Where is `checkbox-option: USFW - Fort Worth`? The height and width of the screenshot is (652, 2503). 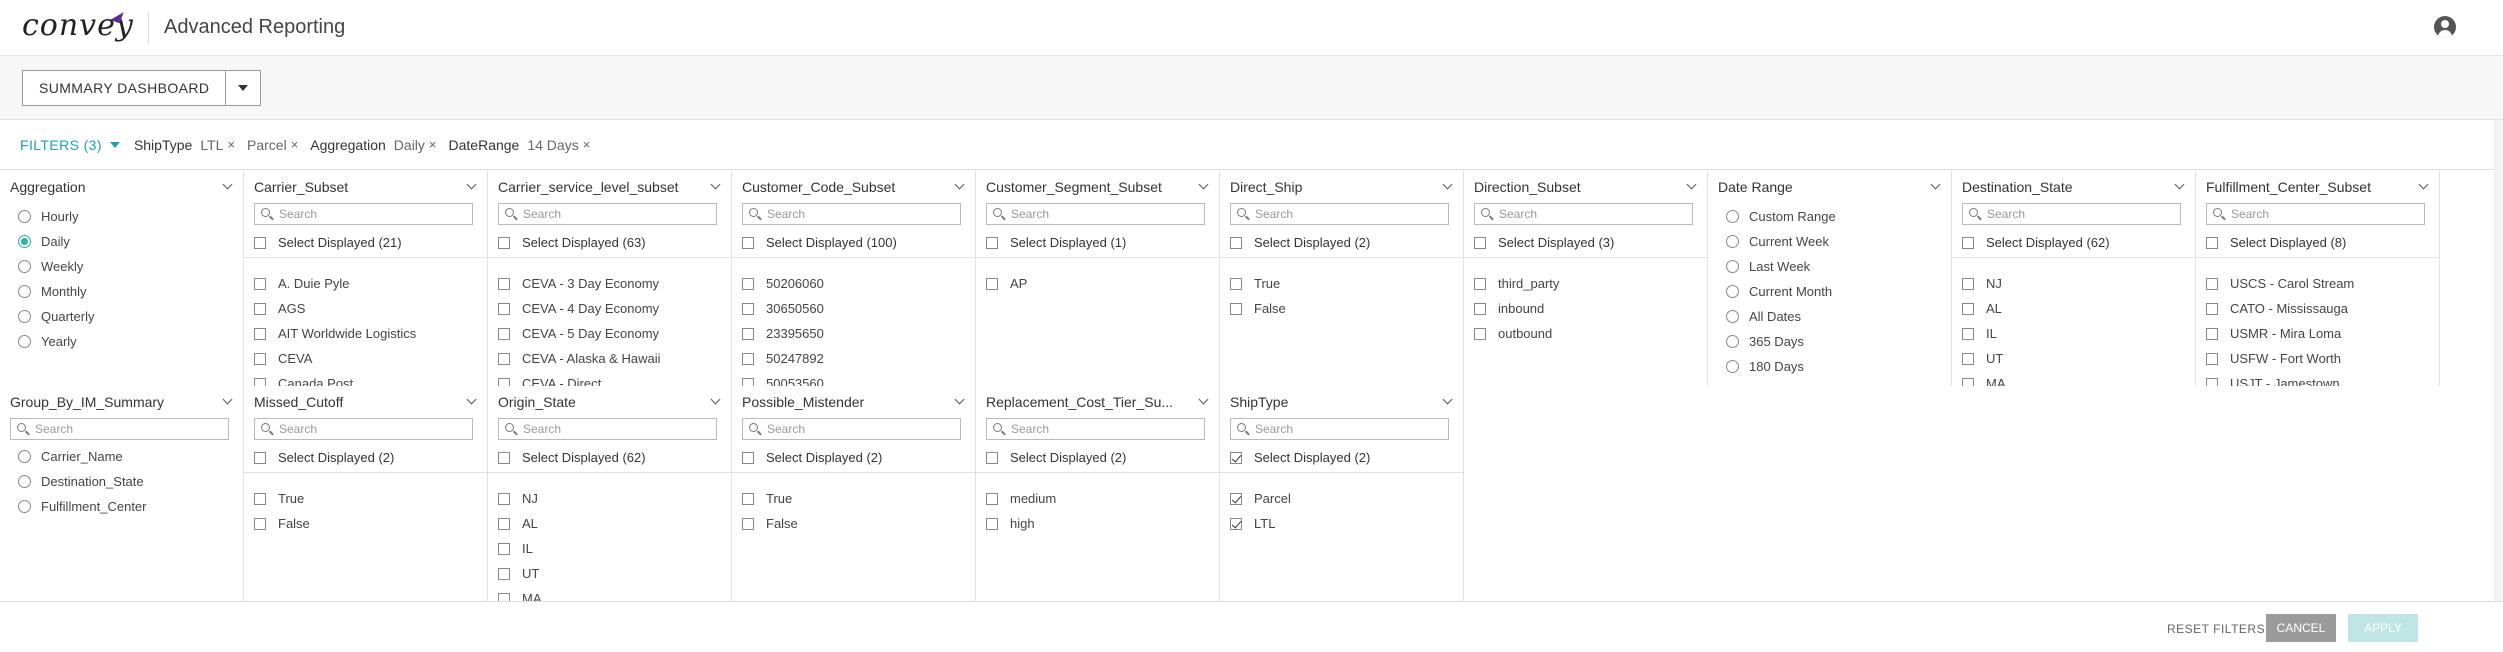 checkbox-option: USFW - Fort Worth is located at coordinates (2280, 358).